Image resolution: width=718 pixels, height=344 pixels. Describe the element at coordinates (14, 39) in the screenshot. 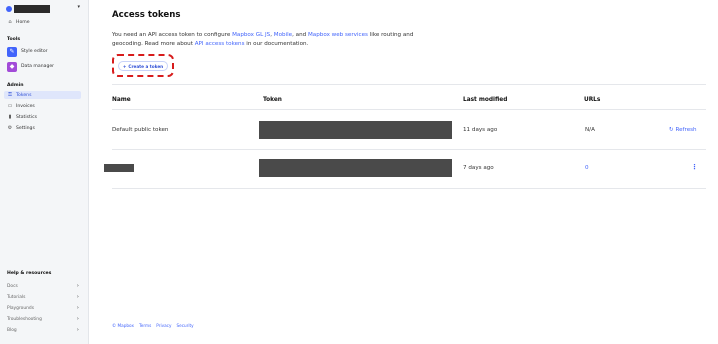

I see `tools-heading: Tools` at that location.